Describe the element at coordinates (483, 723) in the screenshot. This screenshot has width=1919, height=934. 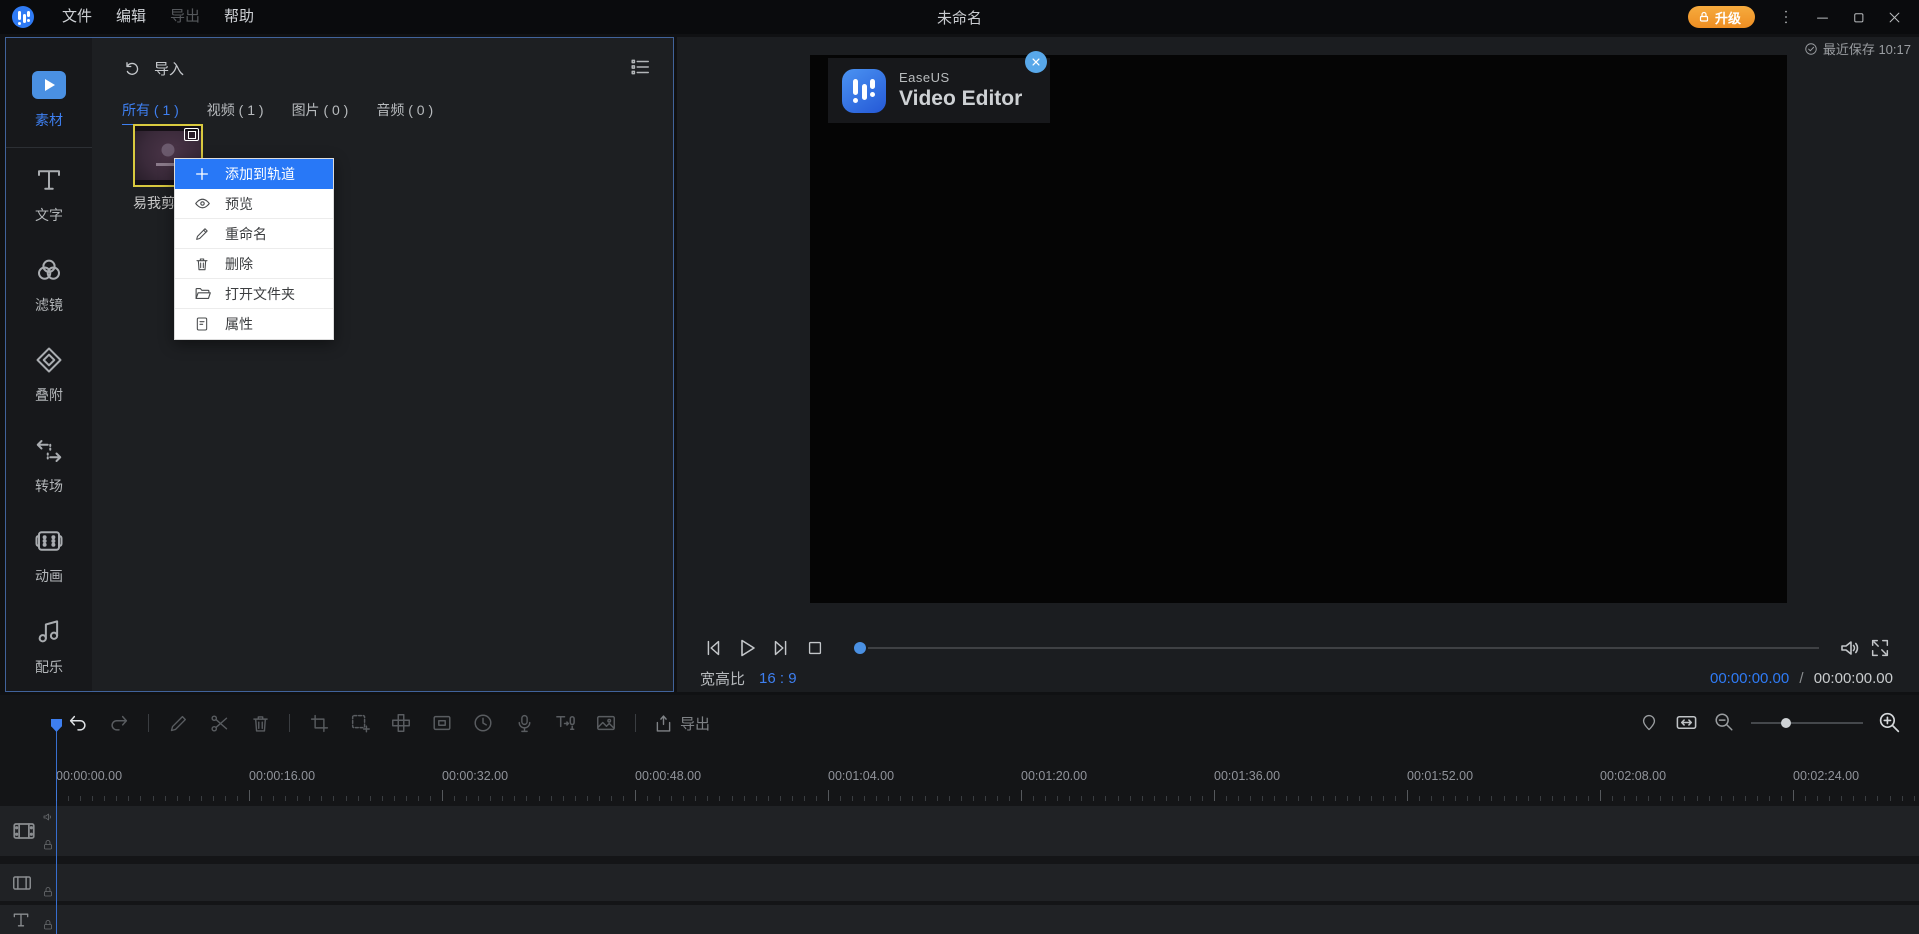
I see `duration-button` at that location.